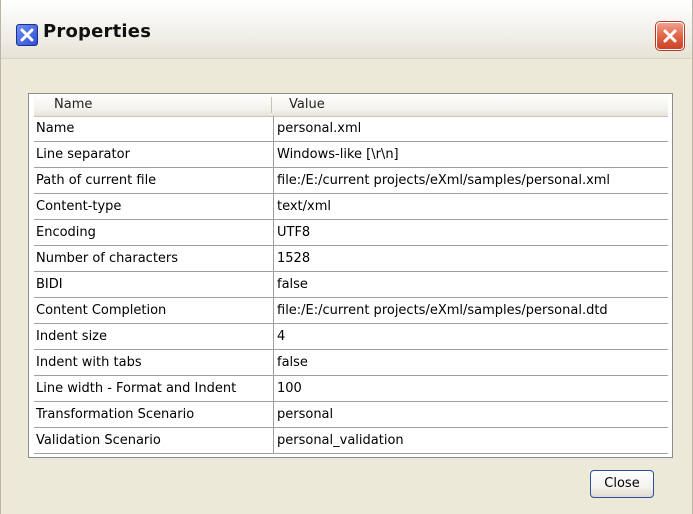 Image resolution: width=693 pixels, height=514 pixels. What do you see at coordinates (351, 233) in the screenshot?
I see `table-row: Encoding UTF8` at bounding box center [351, 233].